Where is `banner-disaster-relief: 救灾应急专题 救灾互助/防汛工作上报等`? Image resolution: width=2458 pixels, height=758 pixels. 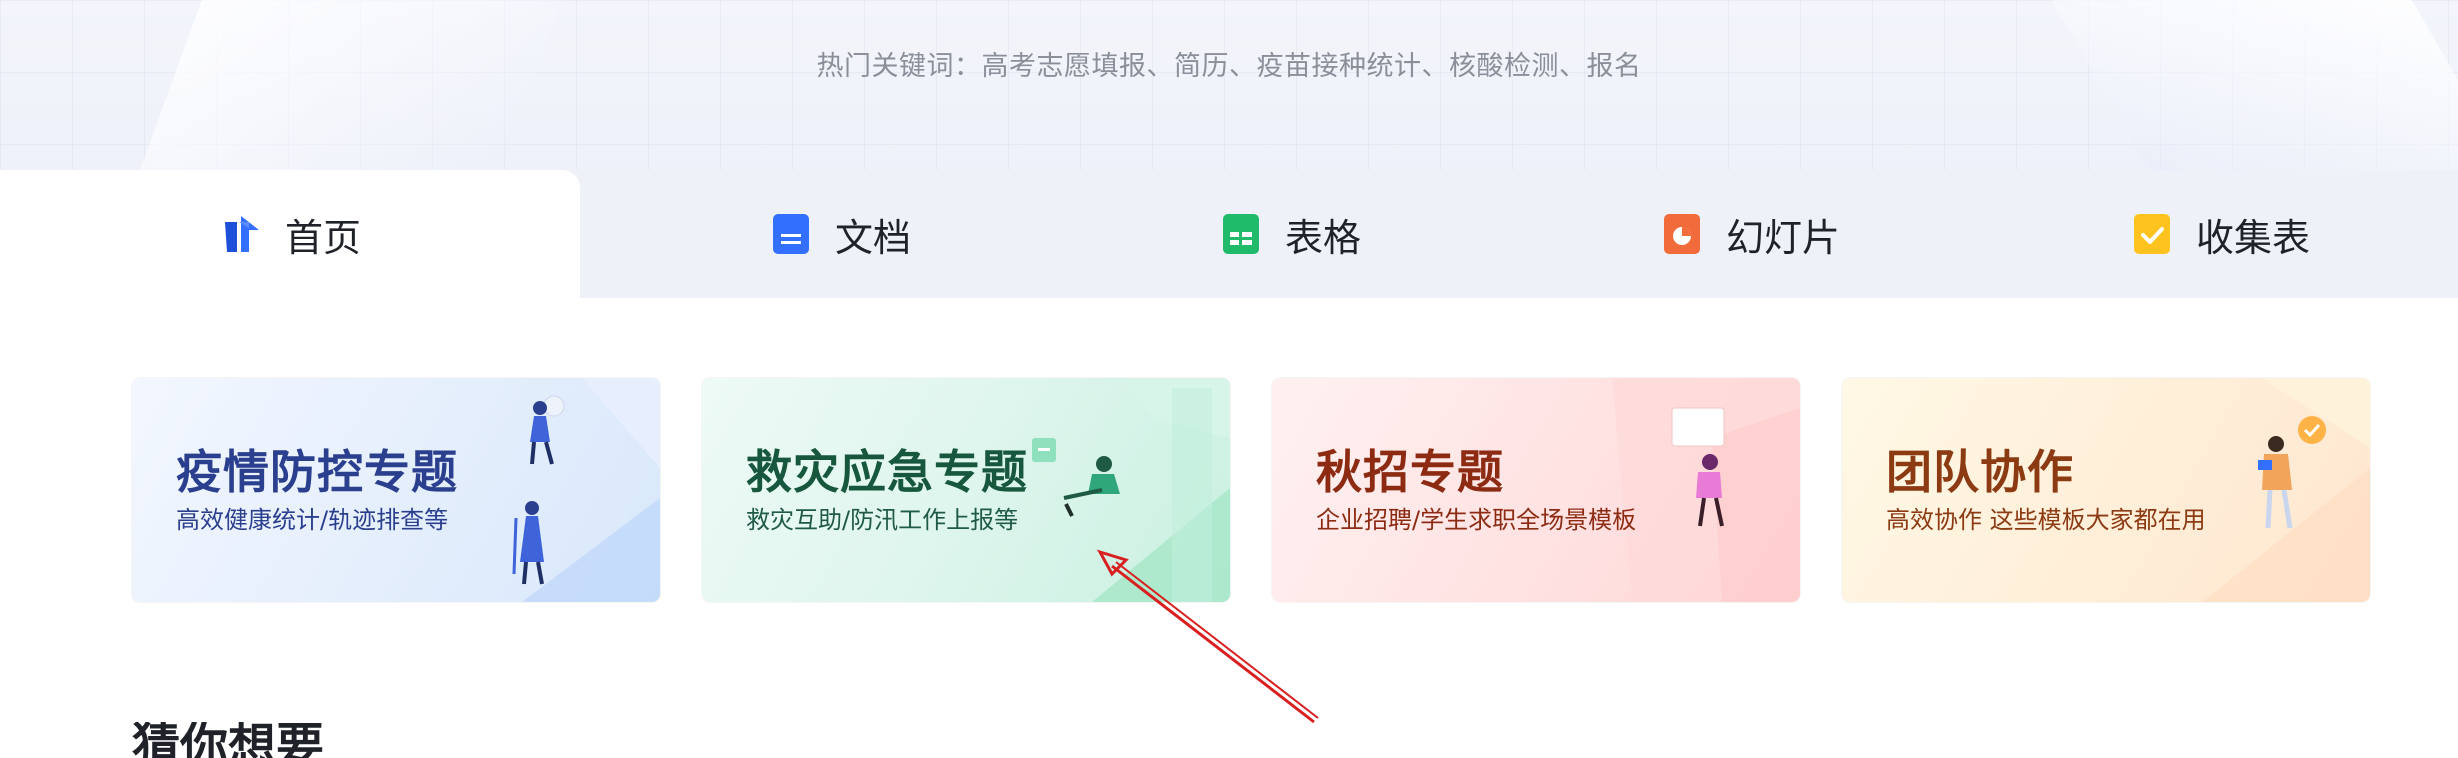
banner-disaster-relief: 救灾应急专题 救灾互助/防汛工作上报等 is located at coordinates (966, 490).